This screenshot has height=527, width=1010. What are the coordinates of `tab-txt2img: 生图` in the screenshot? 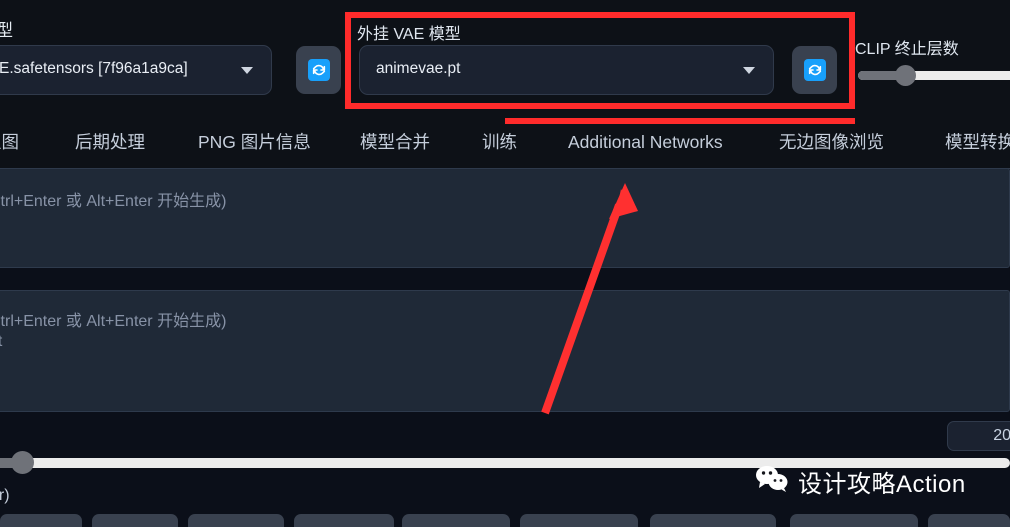 It's located at (9, 142).